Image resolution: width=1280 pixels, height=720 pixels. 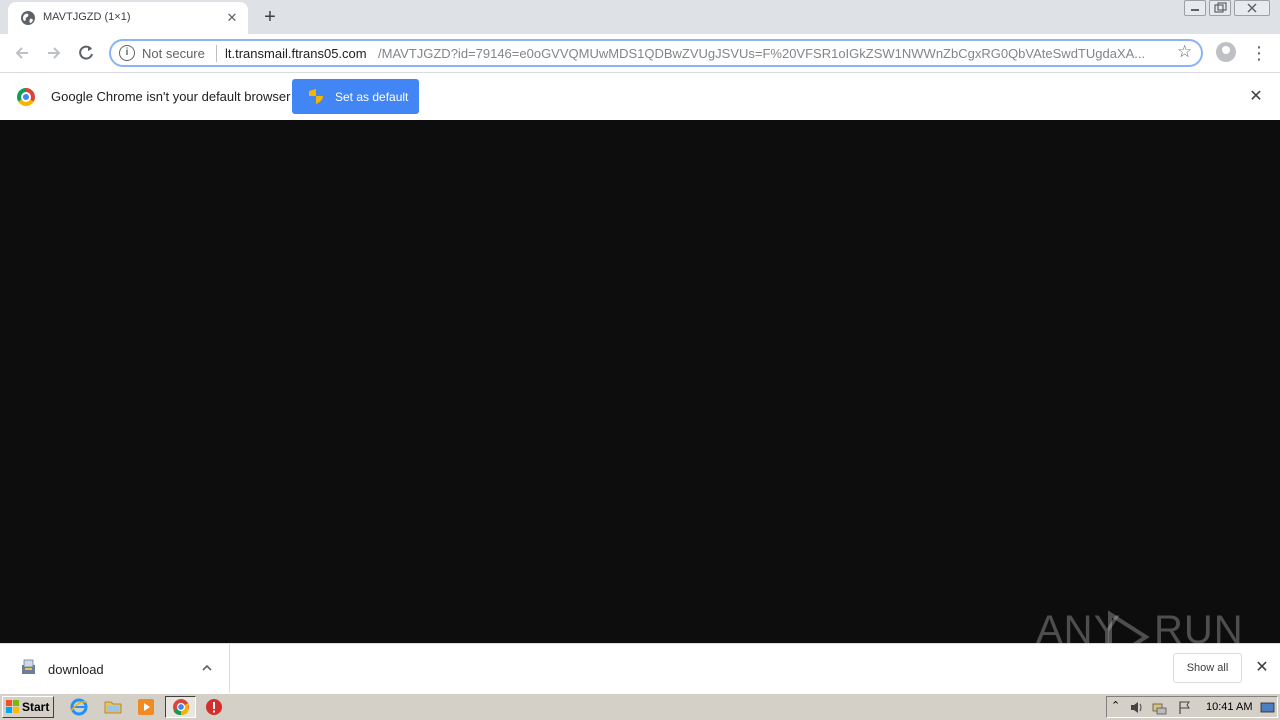 I want to click on chevron-up-icon, so click(x=207, y=668).